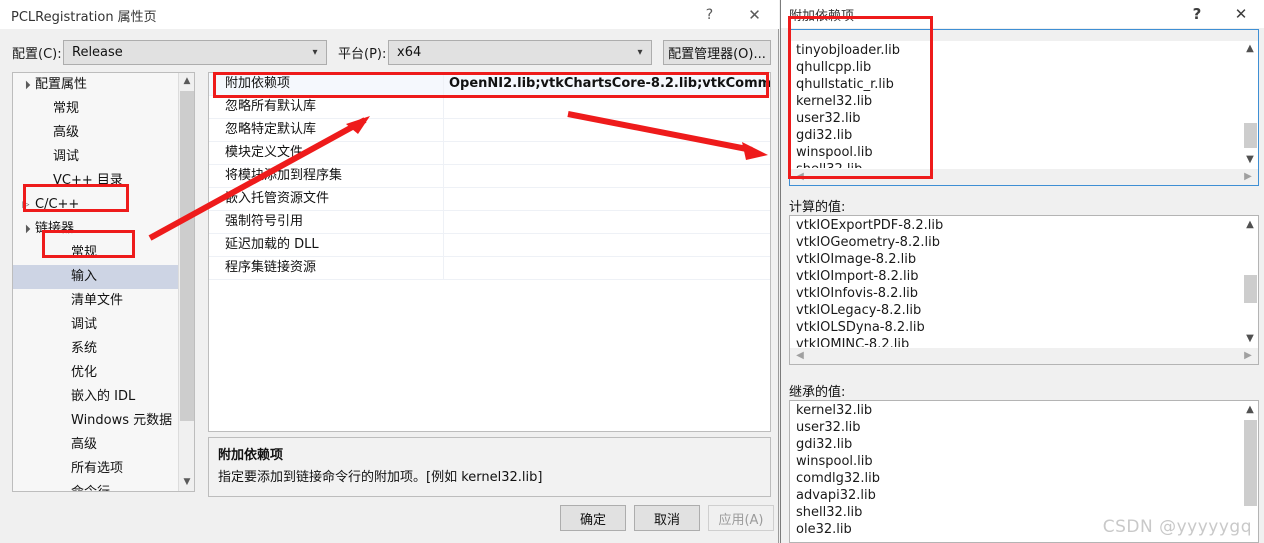  I want to click on property-row: 程序集链接资源, so click(489, 268).